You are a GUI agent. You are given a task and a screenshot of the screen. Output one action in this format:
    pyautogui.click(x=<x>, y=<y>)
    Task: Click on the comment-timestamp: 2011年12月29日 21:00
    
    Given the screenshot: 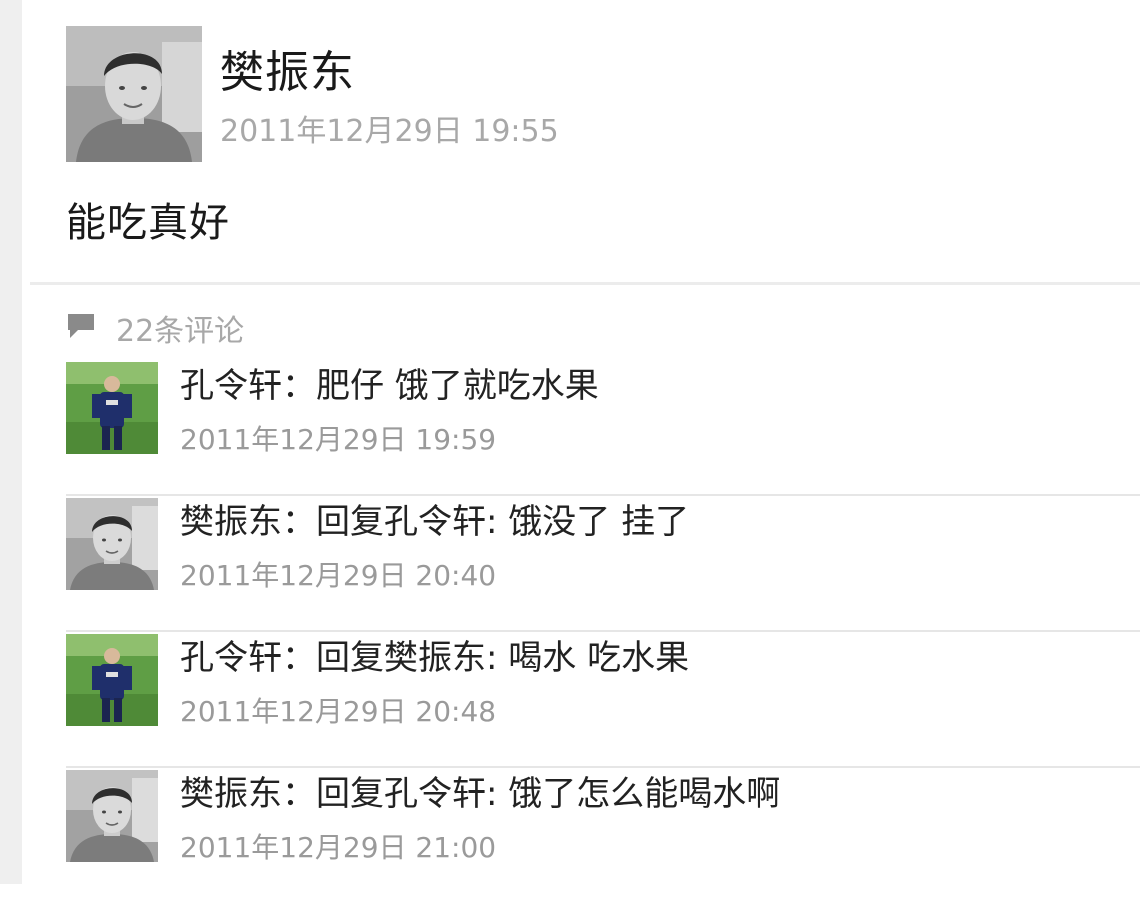 What is the action you would take?
    pyautogui.click(x=338, y=847)
    